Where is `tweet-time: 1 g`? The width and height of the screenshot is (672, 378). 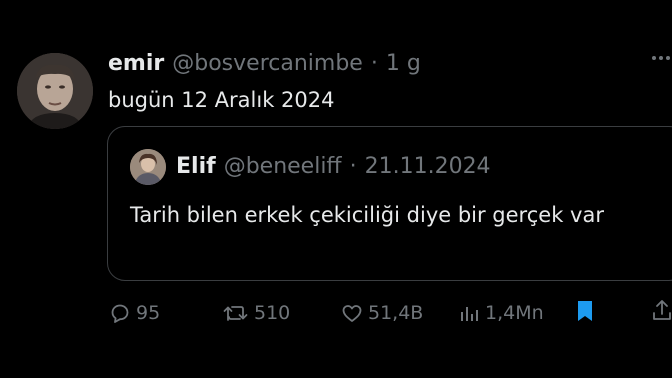 tweet-time: 1 g is located at coordinates (403, 64).